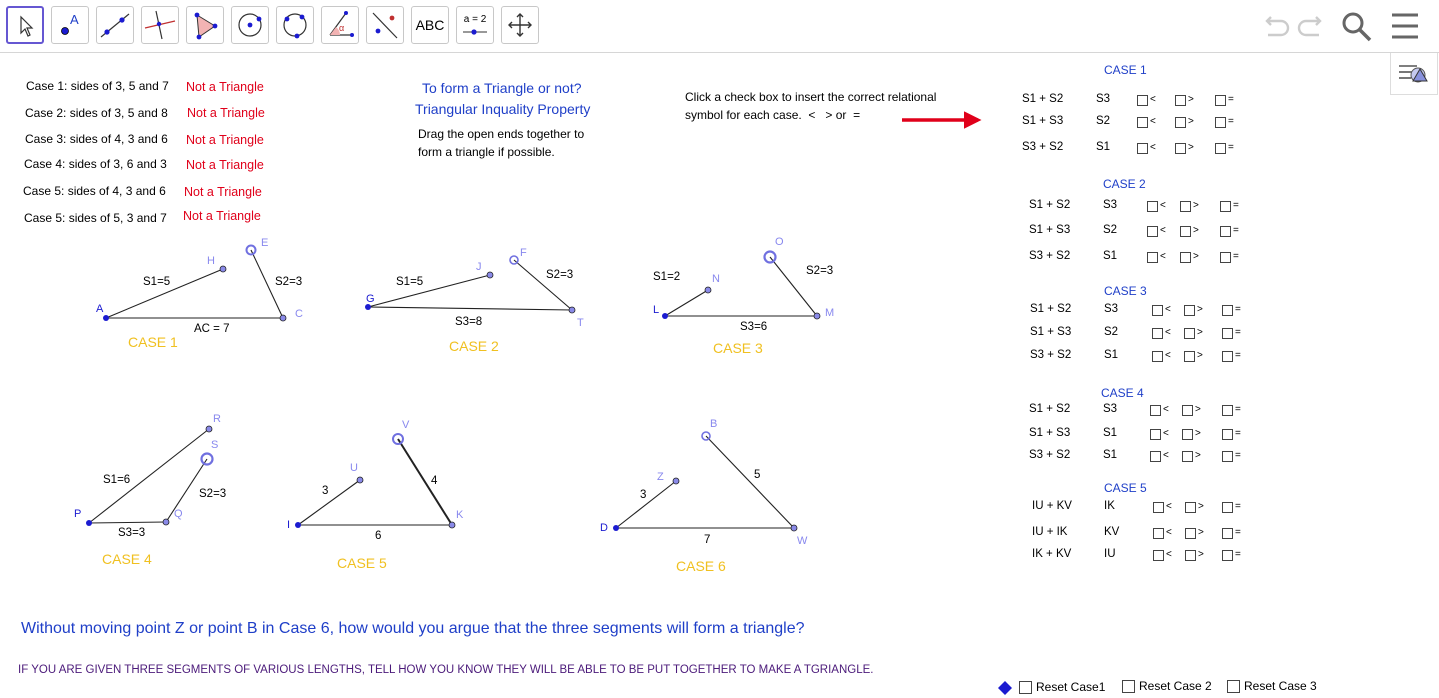 This screenshot has height=698, width=1439. I want to click on case3-row-3-eq-checkbox, so click(1227, 356).